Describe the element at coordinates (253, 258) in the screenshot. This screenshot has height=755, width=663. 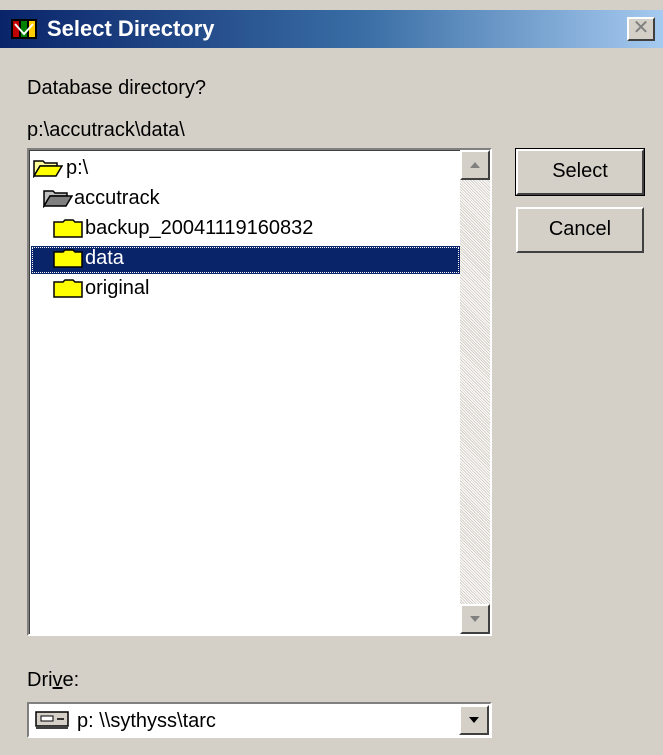
I see `tree-item-data: data` at that location.